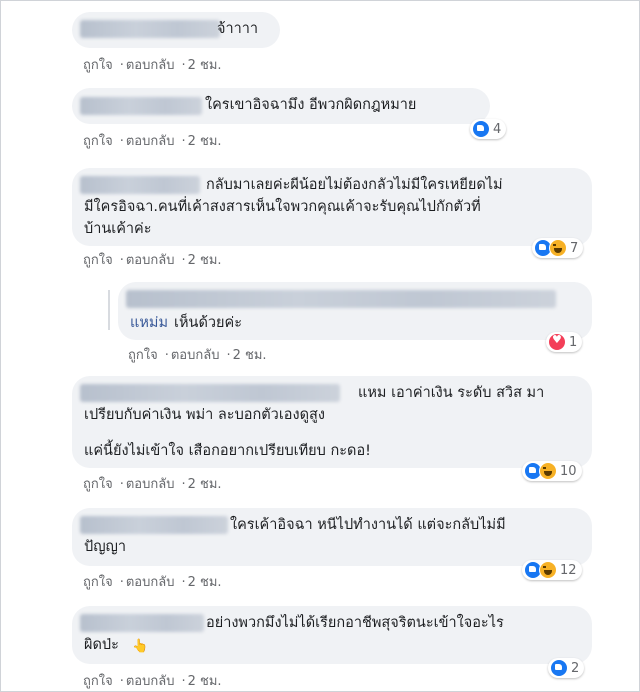 Image resolution: width=640 pixels, height=692 pixels. Describe the element at coordinates (573, 342) in the screenshot. I see `reaction-count: 1` at that location.